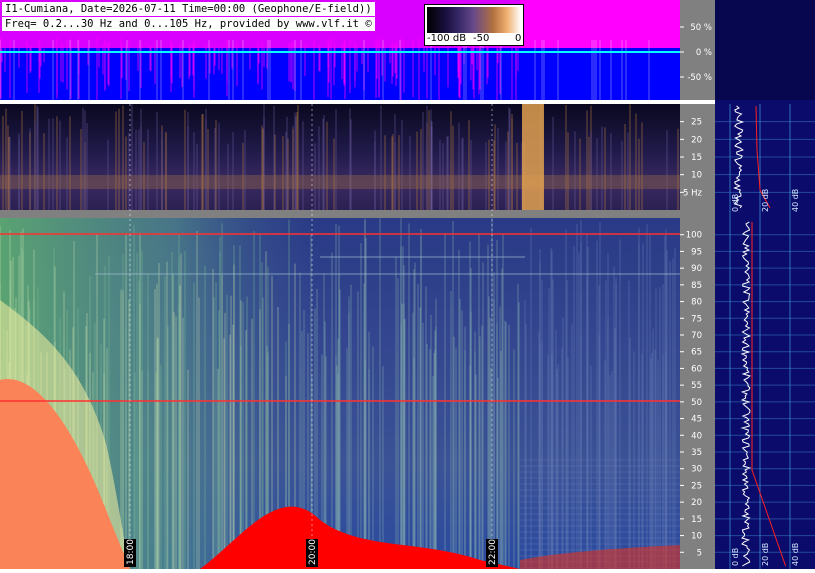 The height and width of the screenshot is (573, 815). I want to click on colorbar-label-min: -100 dB, so click(447, 38).